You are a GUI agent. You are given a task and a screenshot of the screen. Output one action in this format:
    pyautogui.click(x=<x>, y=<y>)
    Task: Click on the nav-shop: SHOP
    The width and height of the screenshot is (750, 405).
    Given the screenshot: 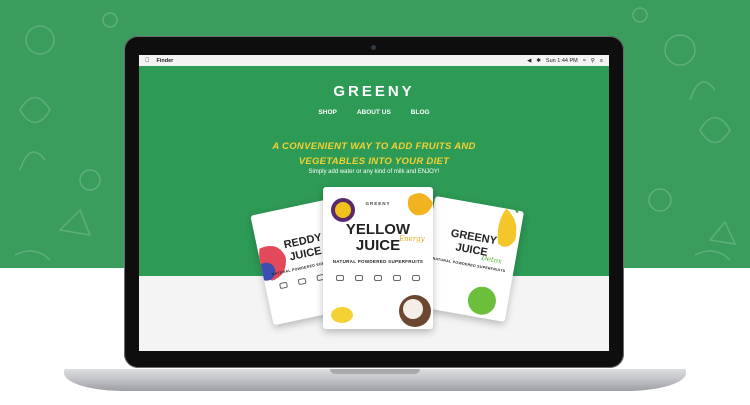 What is the action you would take?
    pyautogui.click(x=327, y=112)
    